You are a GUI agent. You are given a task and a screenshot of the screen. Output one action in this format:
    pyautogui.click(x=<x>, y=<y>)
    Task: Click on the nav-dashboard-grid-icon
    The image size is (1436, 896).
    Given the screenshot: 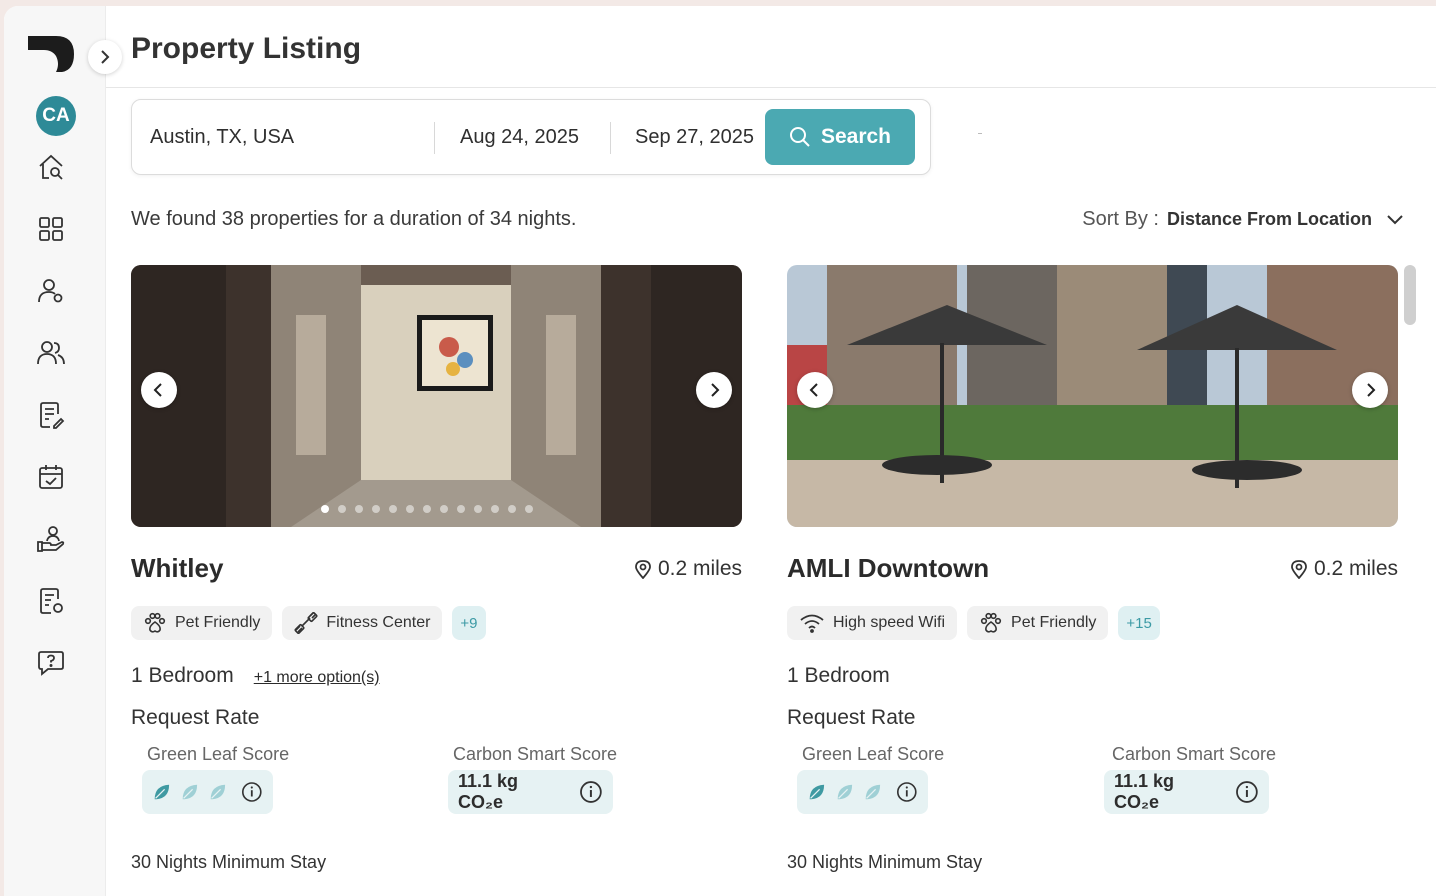 What is the action you would take?
    pyautogui.click(x=51, y=229)
    